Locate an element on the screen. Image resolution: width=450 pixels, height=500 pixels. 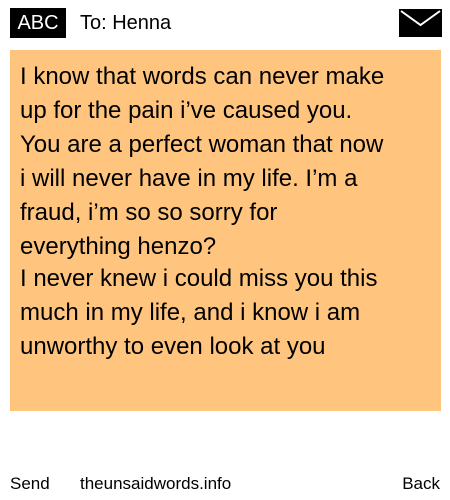
site-link: theunsaidwords.info is located at coordinates (155, 484).